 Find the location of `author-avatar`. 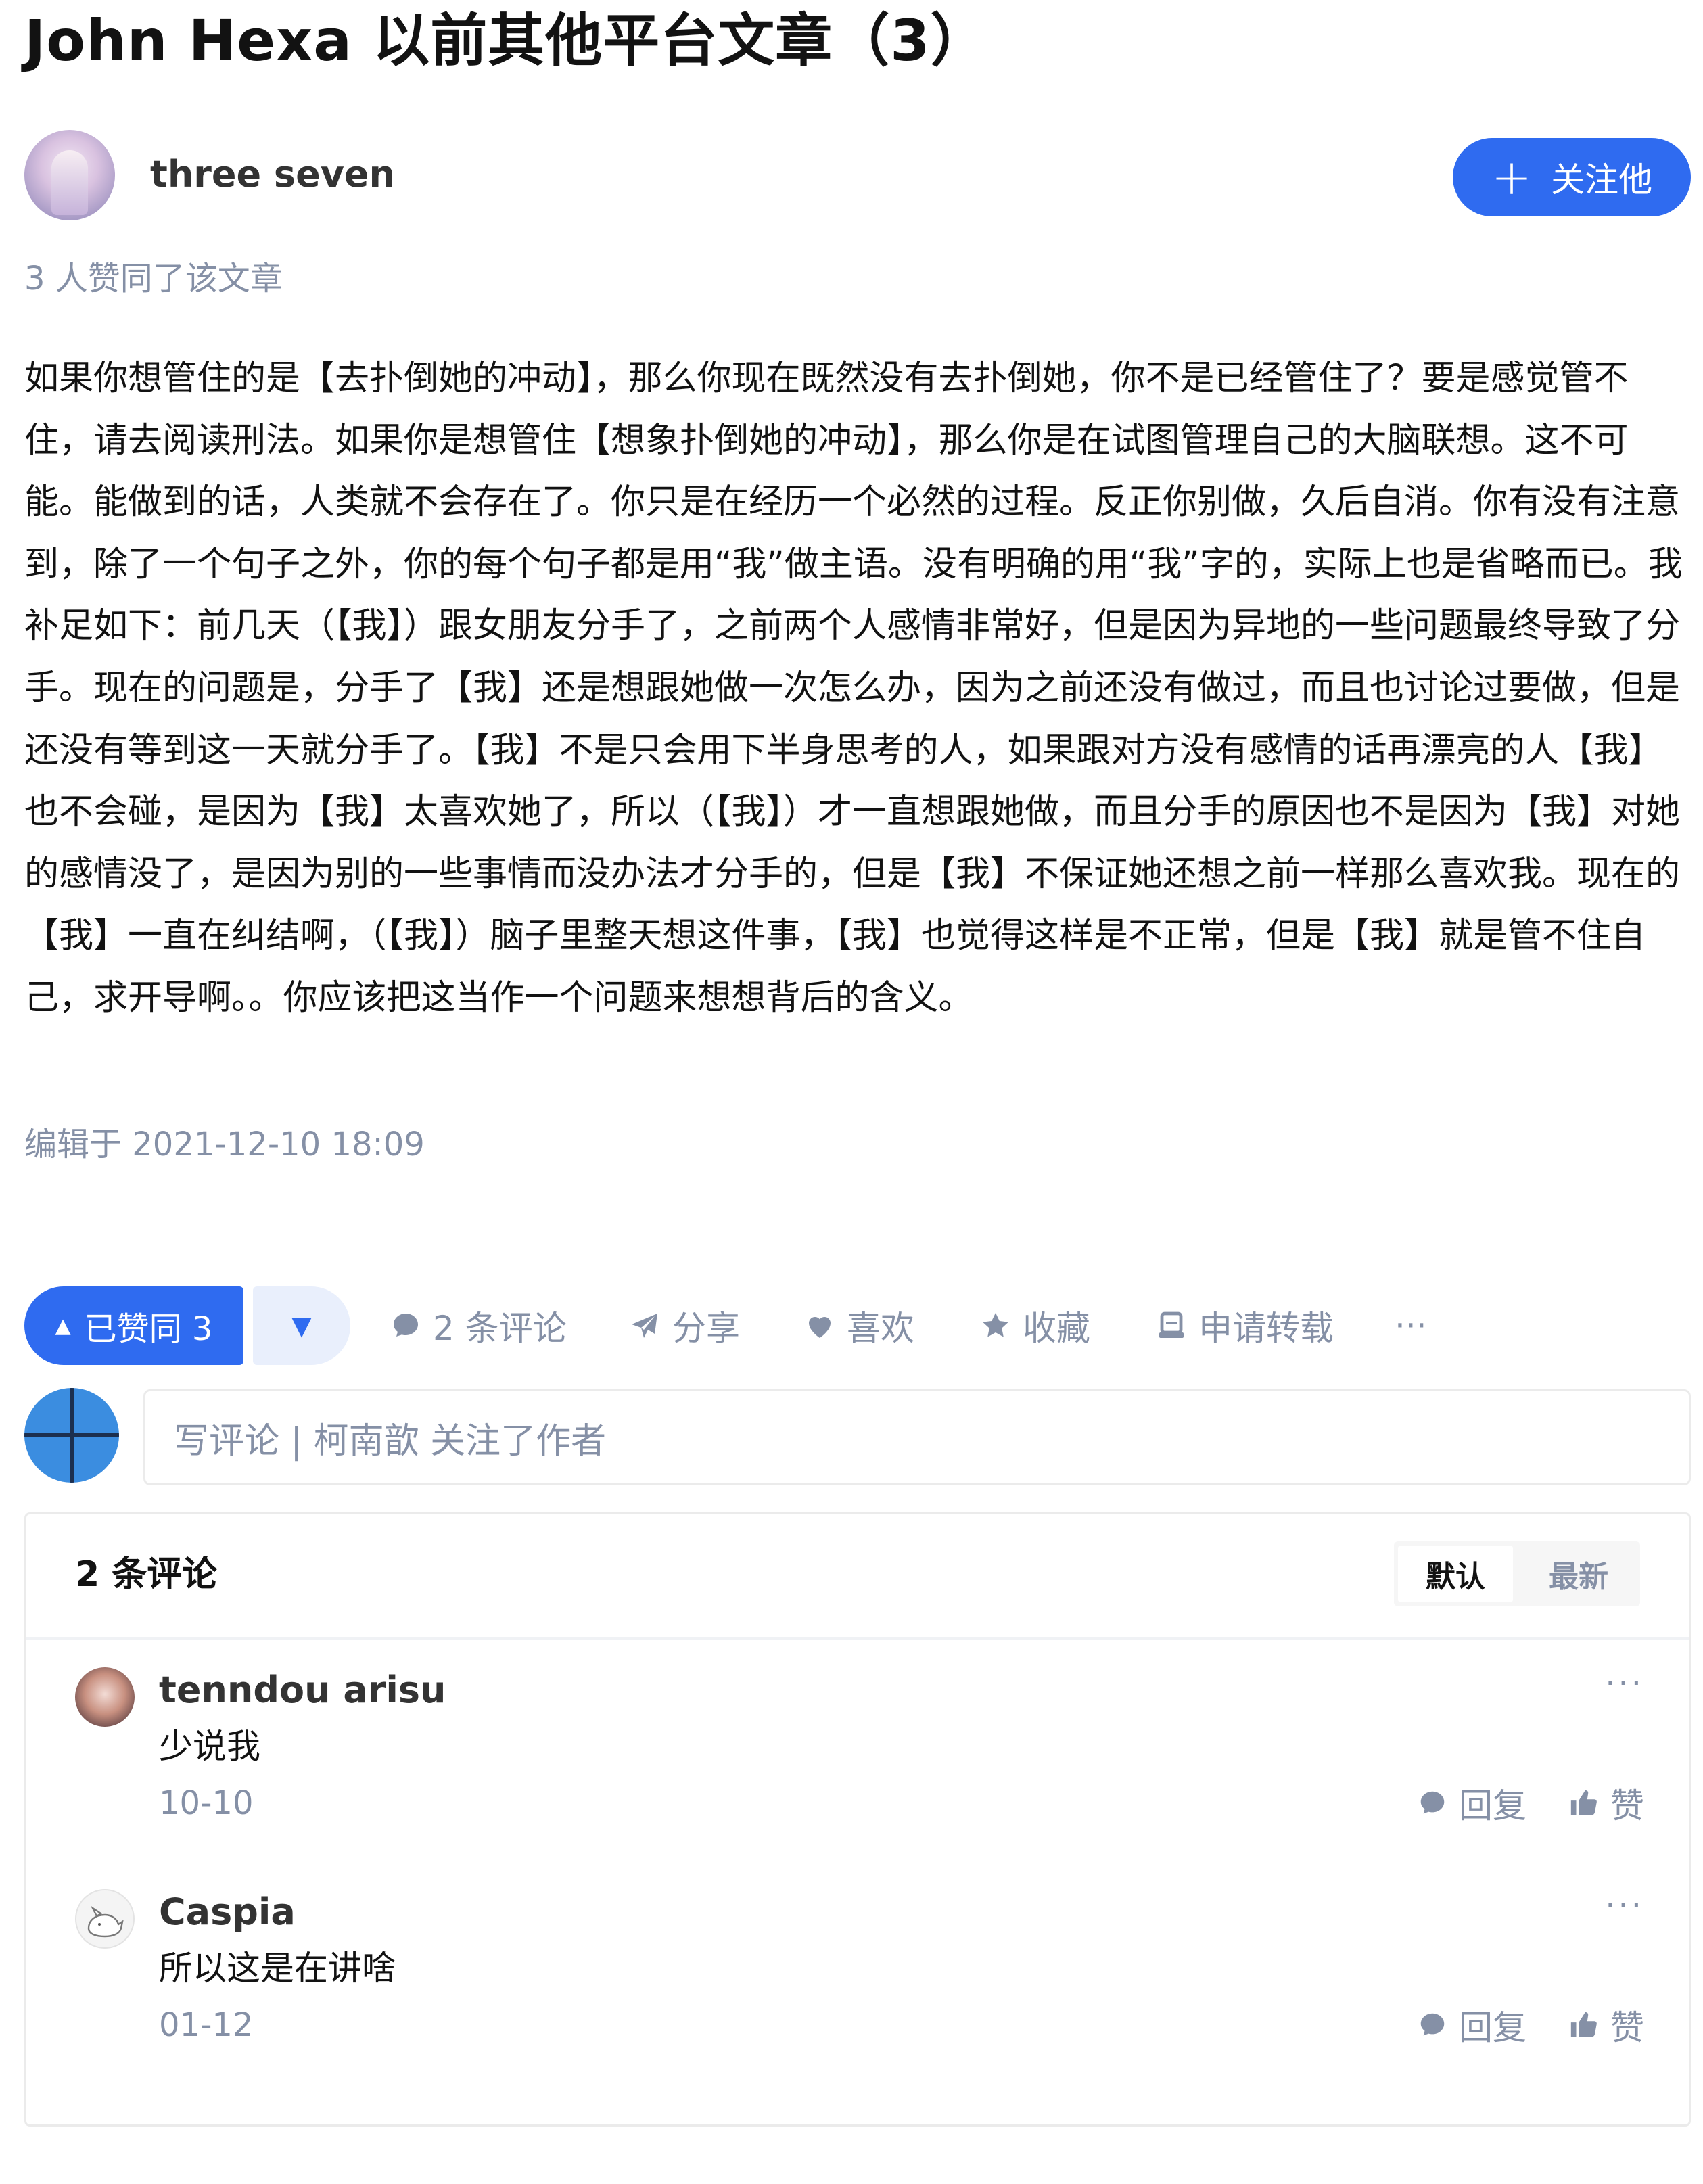

author-avatar is located at coordinates (69, 175).